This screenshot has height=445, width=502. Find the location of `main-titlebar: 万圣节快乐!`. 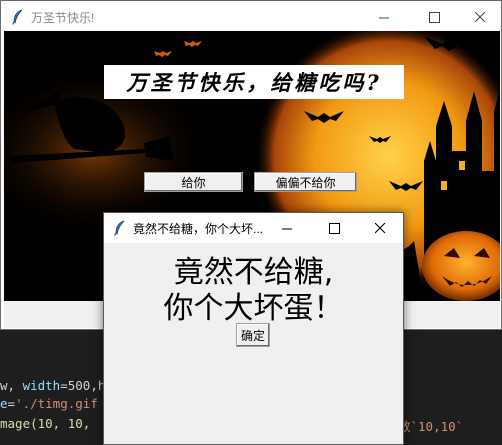

main-titlebar: 万圣节快乐! is located at coordinates (251, 17).